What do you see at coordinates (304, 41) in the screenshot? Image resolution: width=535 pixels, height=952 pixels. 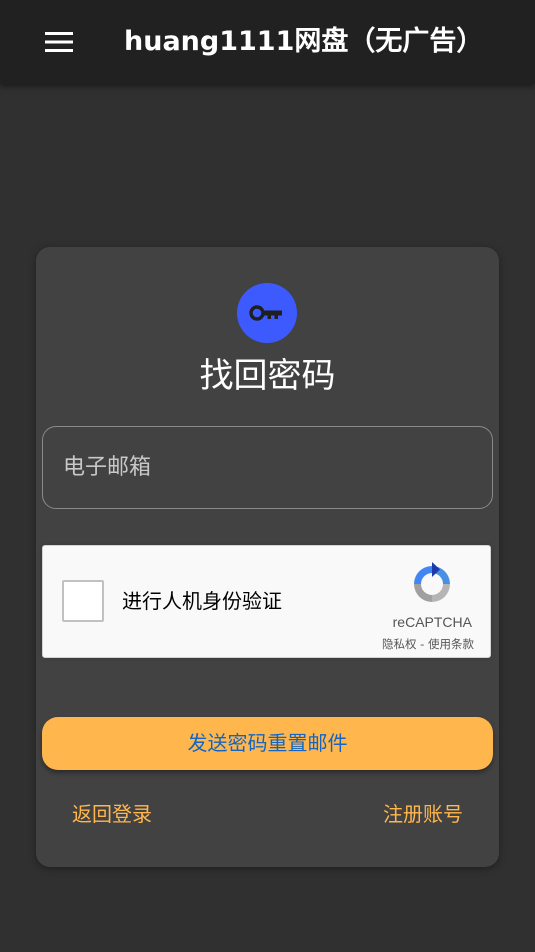 I see `app-title: huang1111网盘（无广告）` at bounding box center [304, 41].